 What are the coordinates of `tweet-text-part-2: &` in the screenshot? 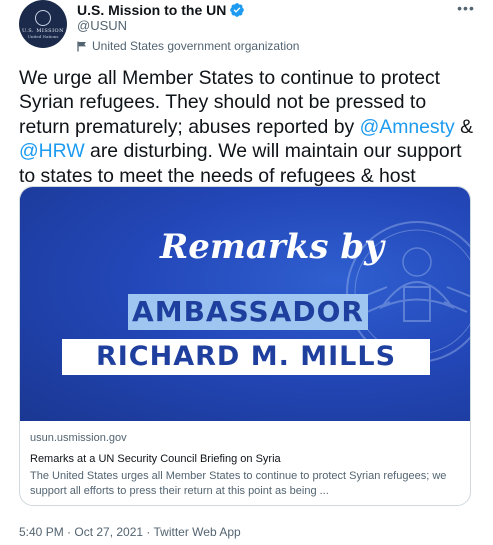 It's located at (464, 126).